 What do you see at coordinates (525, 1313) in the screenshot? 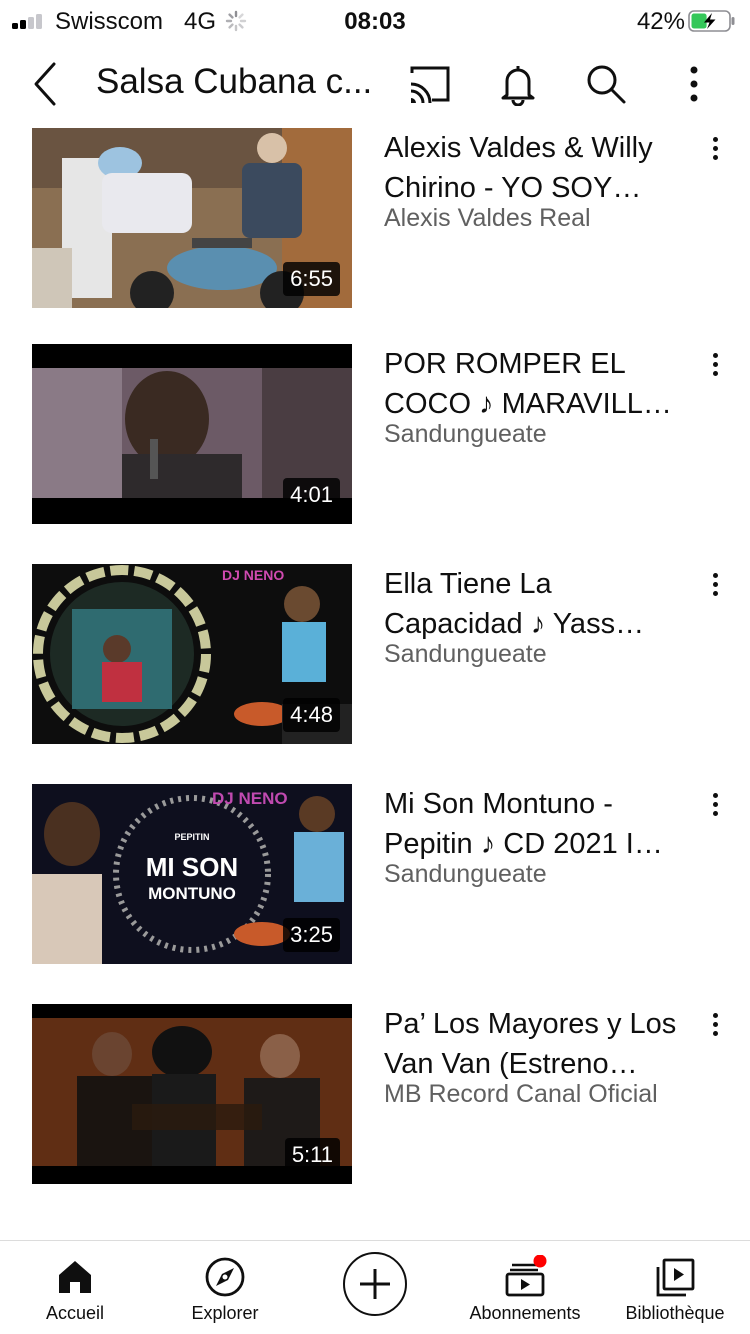
I see `nav-label: Abonnements` at bounding box center [525, 1313].